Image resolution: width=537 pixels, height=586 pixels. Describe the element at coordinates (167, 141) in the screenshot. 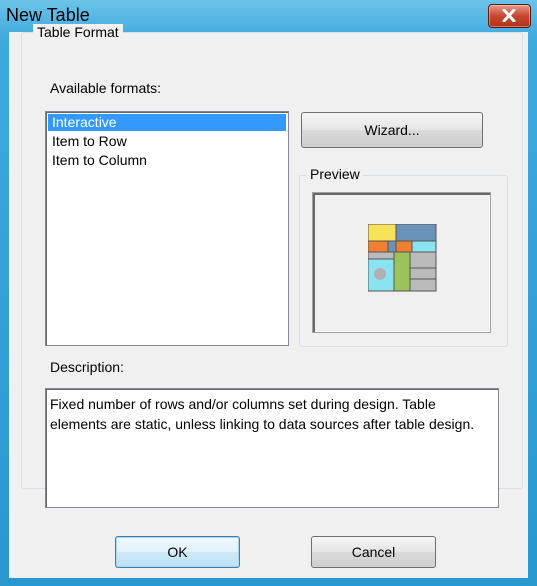

I see `list-item: Item to Row` at that location.